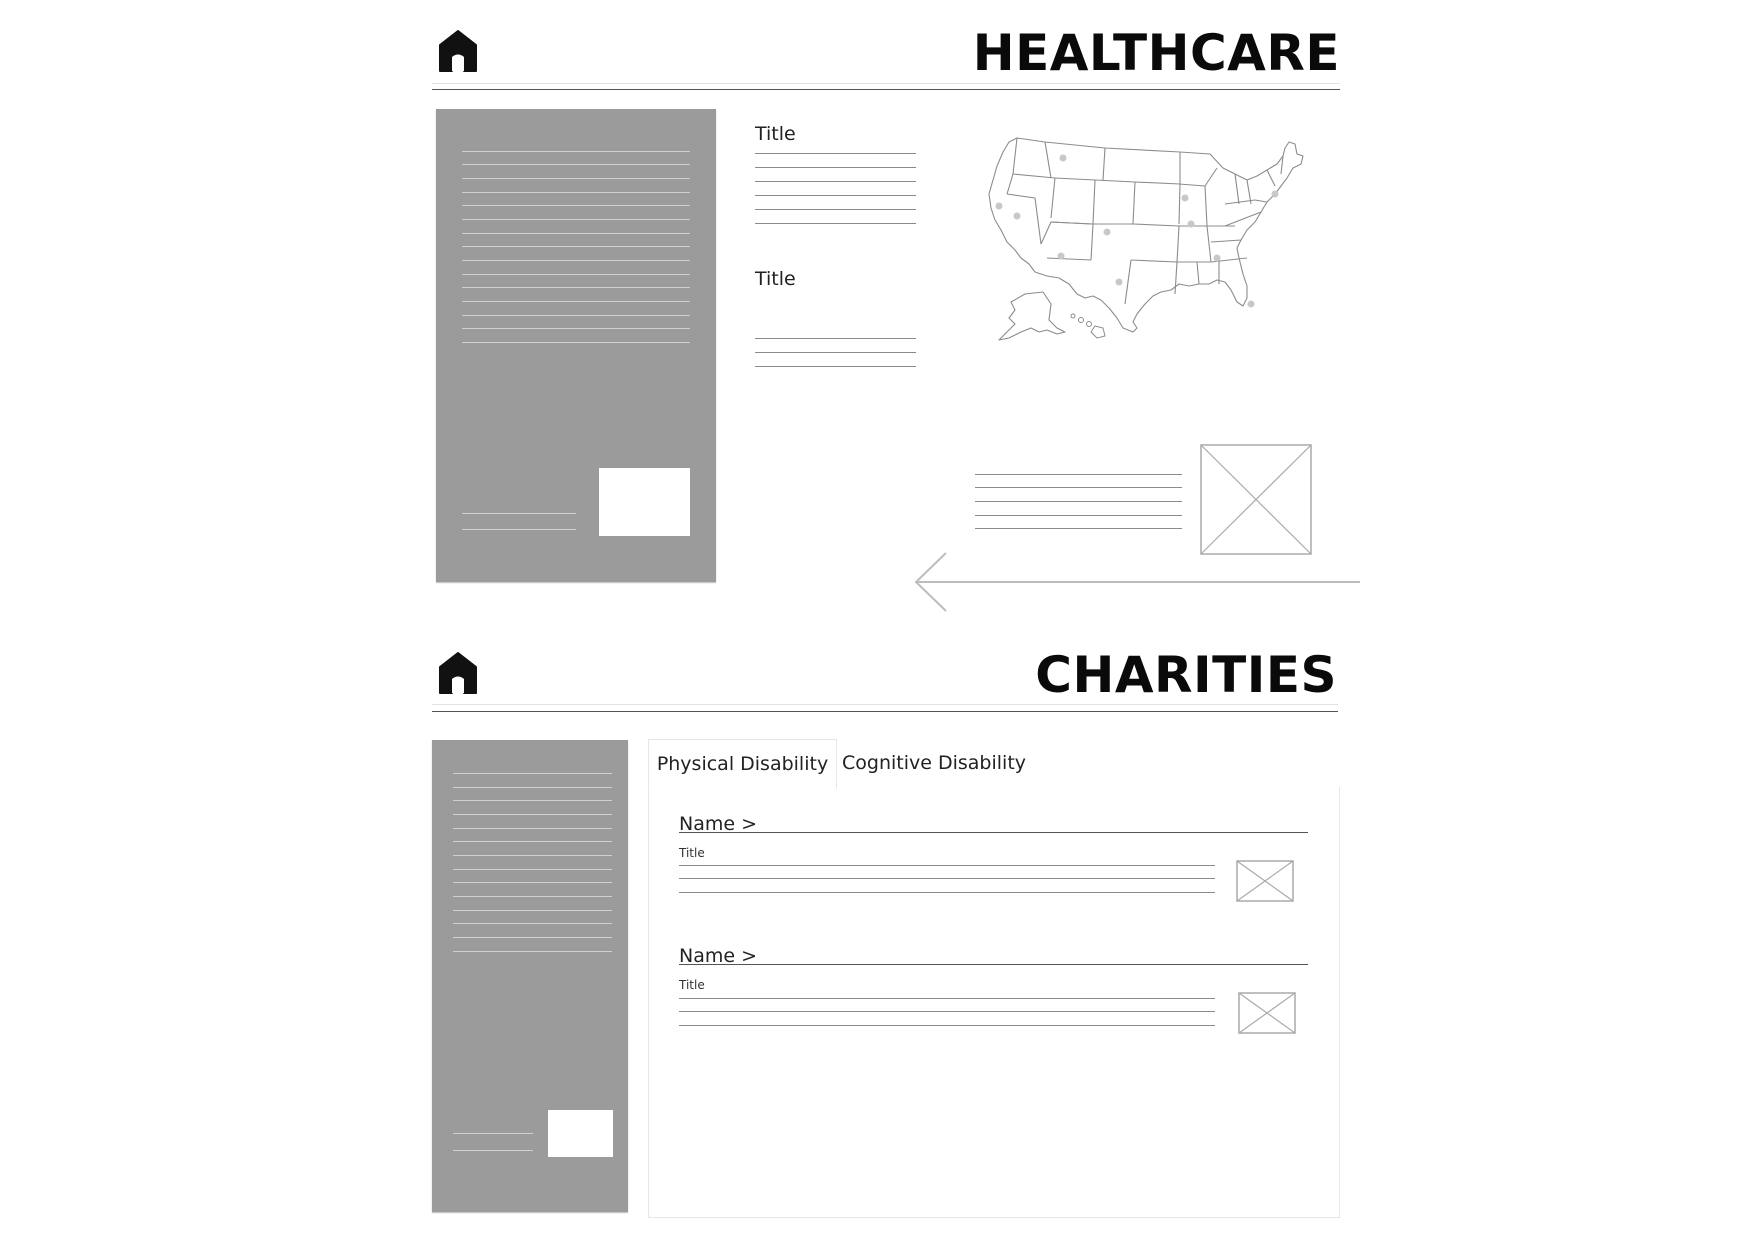  I want to click on page-title: HEALTHCARE, so click(1156, 53).